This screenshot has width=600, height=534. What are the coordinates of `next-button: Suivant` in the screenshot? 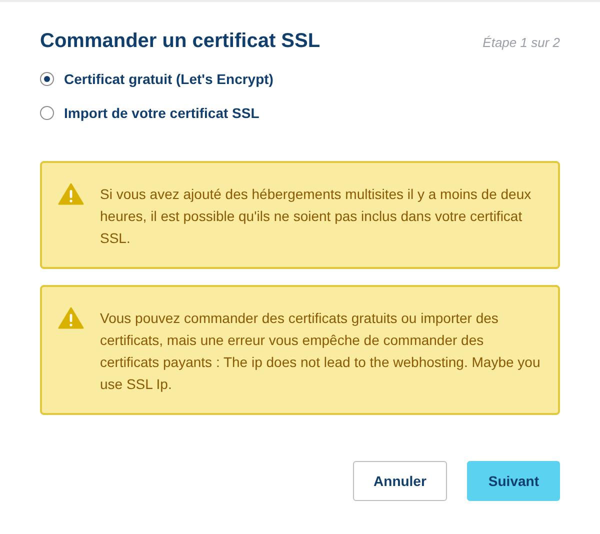 It's located at (513, 481).